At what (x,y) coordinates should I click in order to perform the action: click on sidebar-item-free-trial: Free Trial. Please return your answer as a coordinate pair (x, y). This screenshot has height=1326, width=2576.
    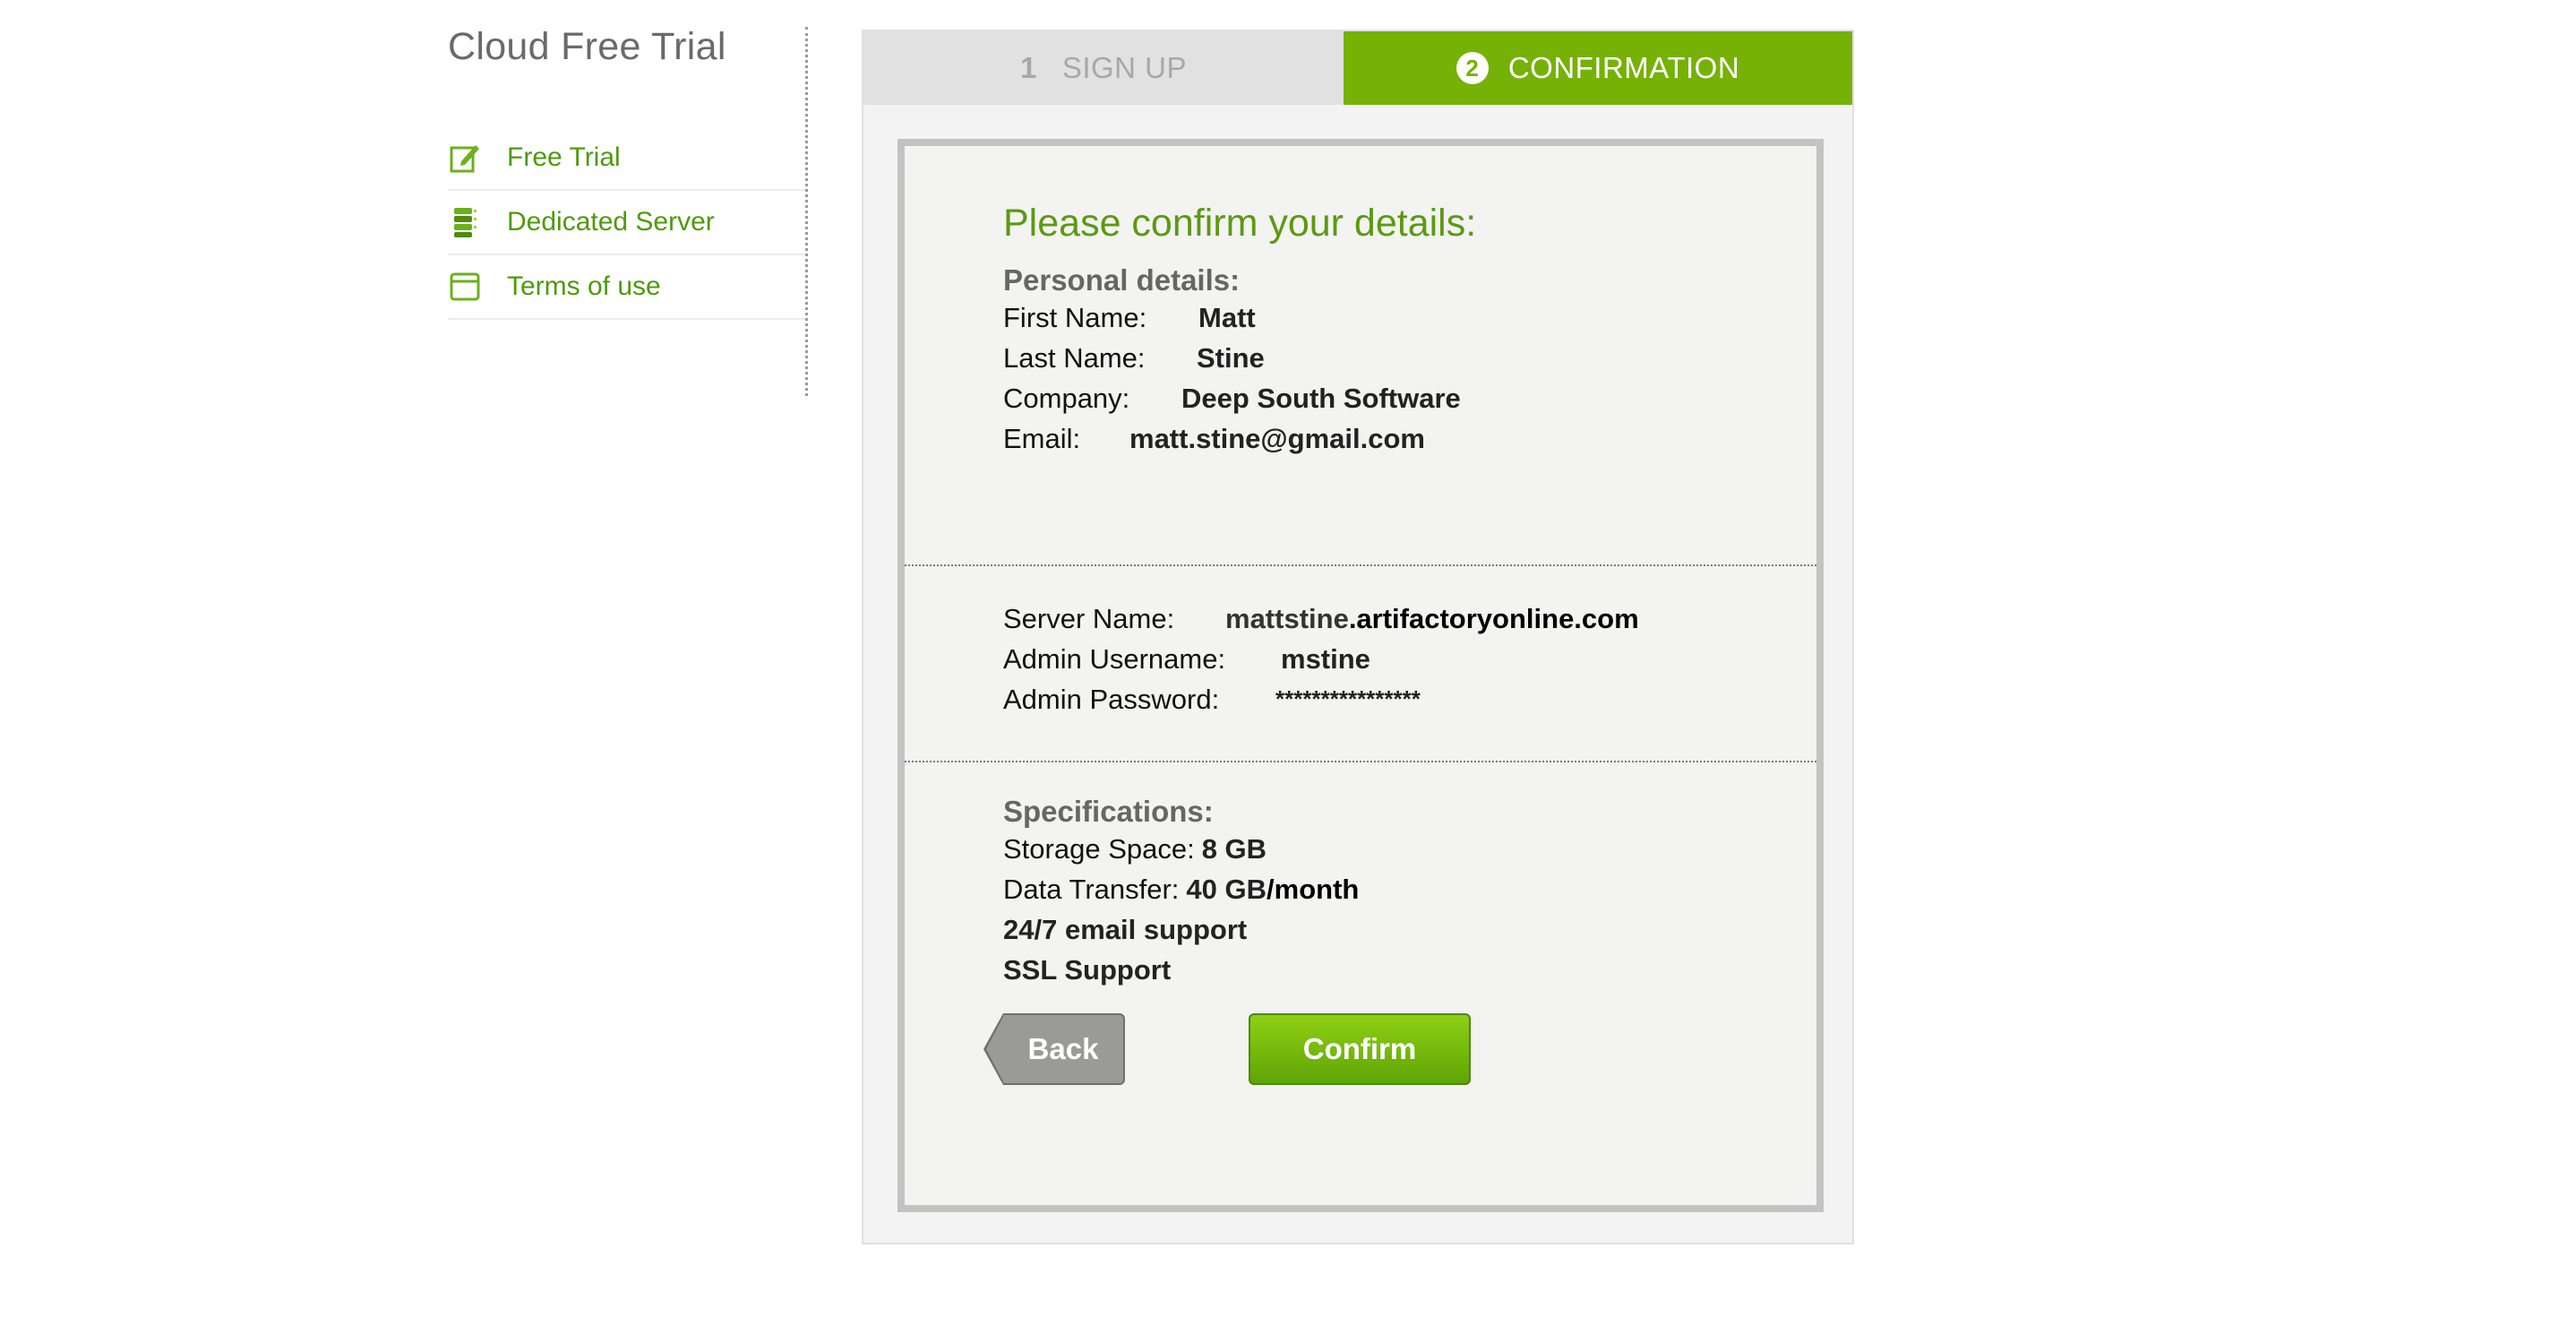
    Looking at the image, I should click on (627, 158).